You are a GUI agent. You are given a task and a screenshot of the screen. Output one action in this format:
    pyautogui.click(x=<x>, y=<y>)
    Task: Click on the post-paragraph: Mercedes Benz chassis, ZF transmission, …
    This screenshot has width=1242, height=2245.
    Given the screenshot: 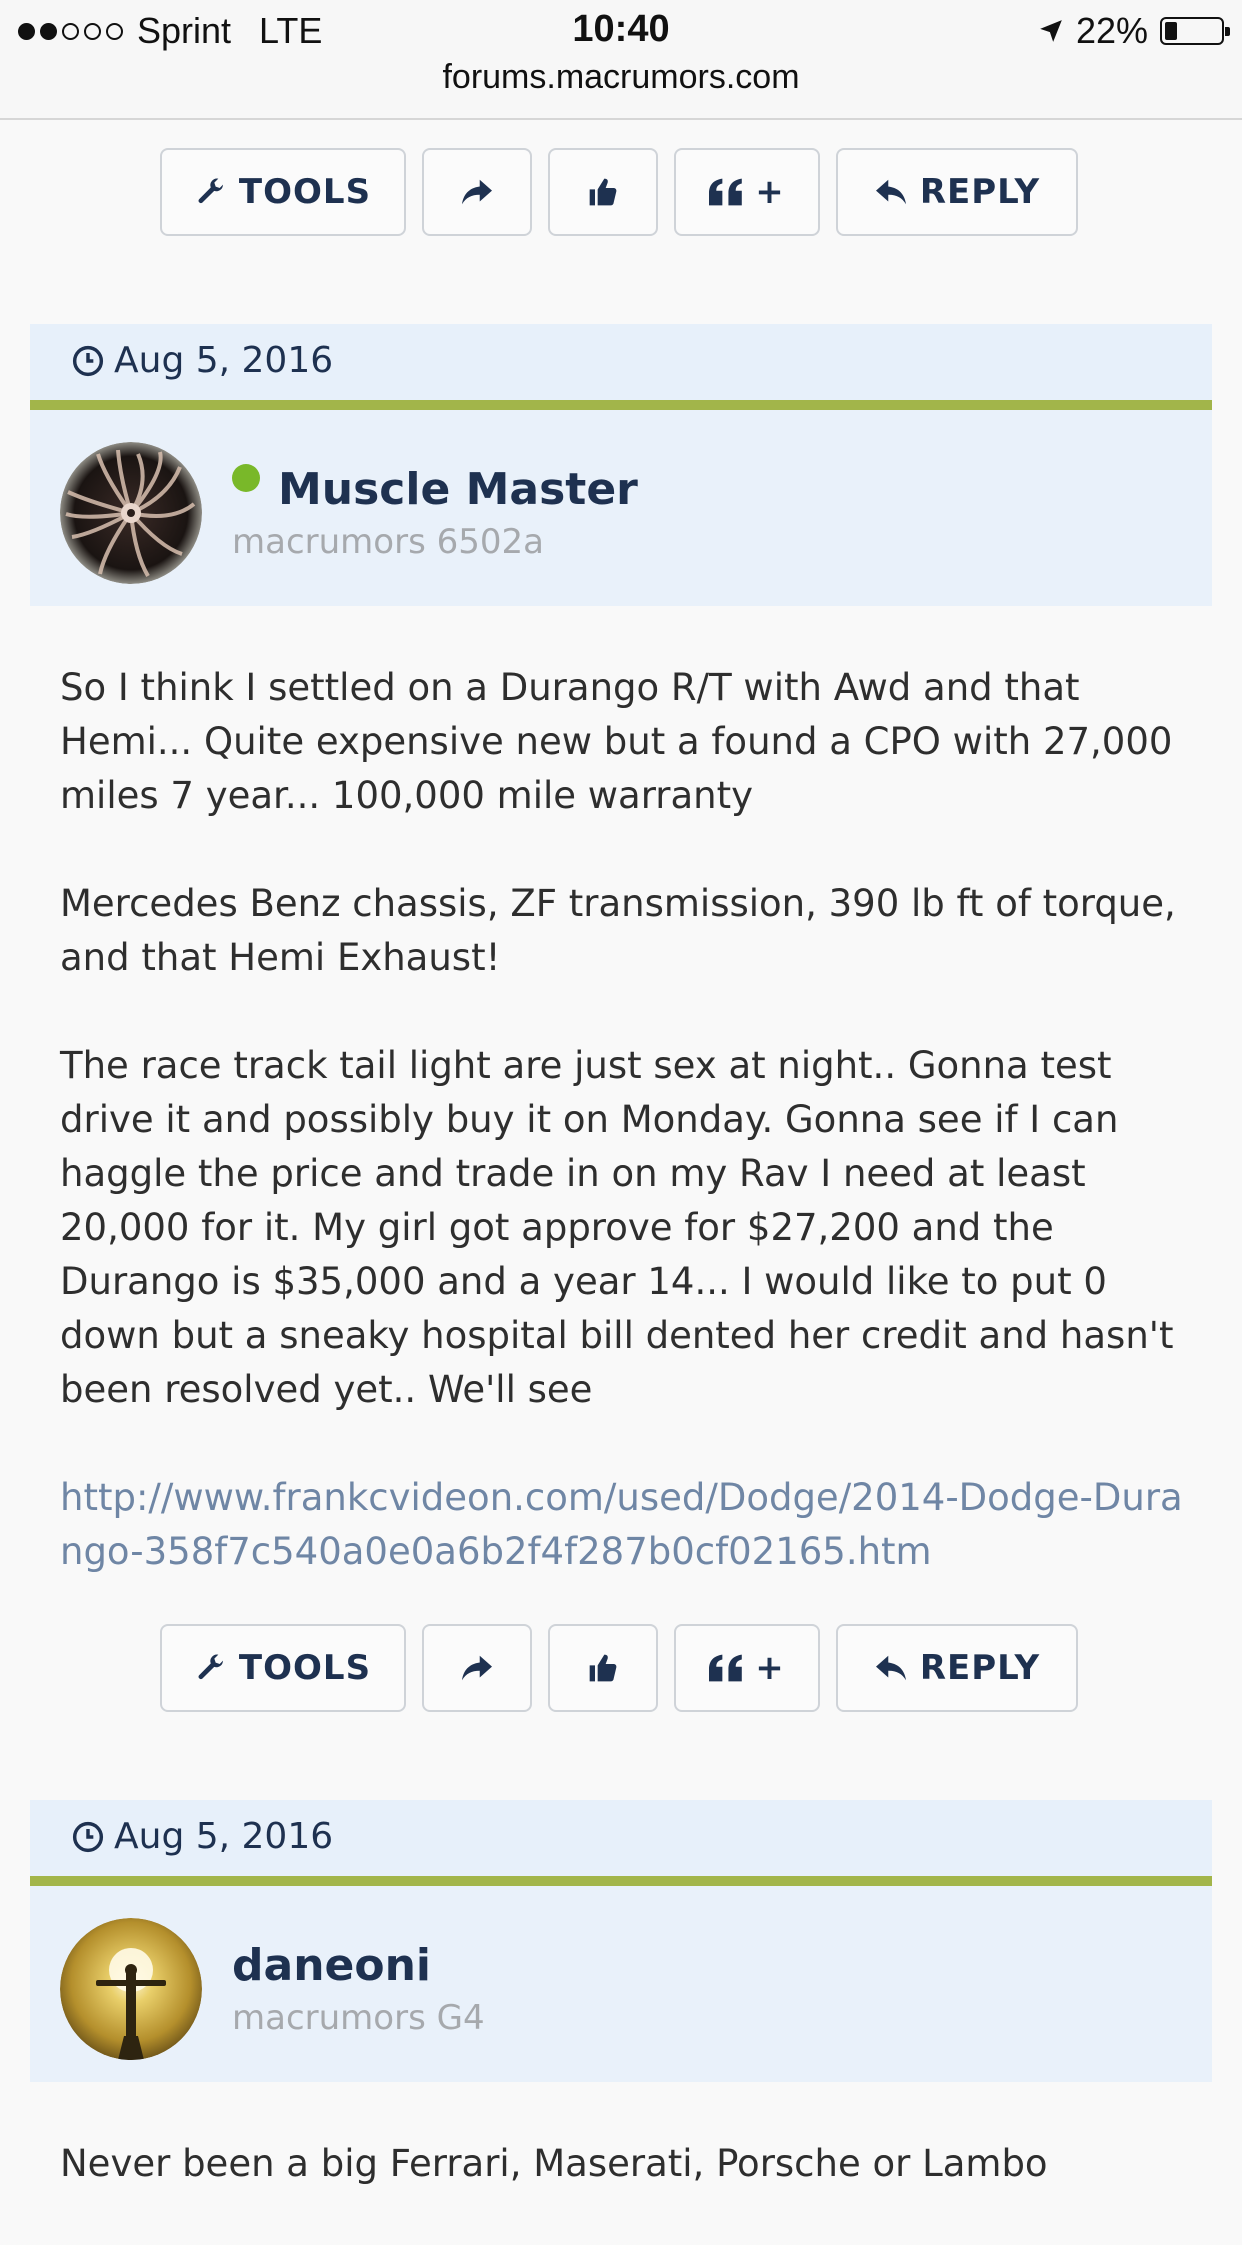 What is the action you would take?
    pyautogui.click(x=618, y=930)
    